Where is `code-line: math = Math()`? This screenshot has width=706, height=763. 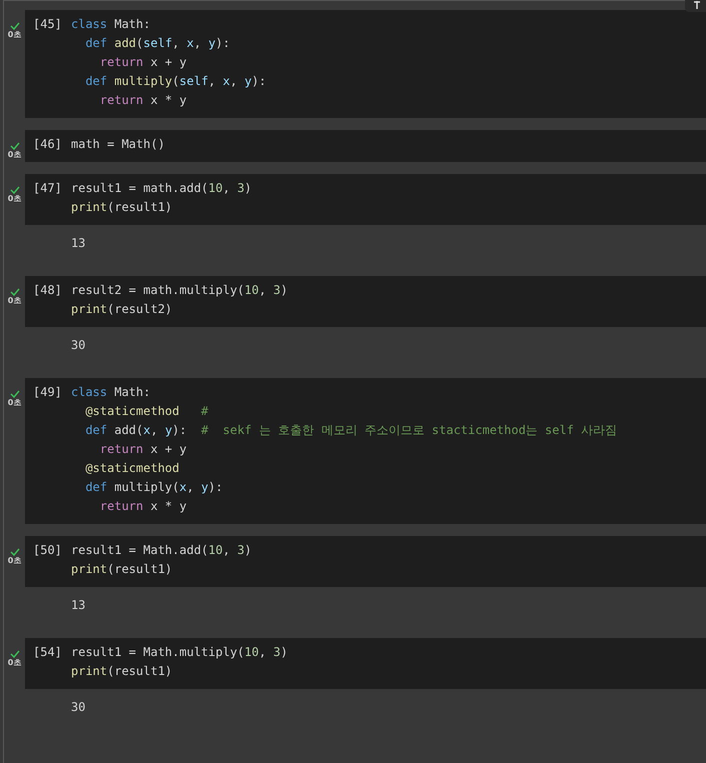 code-line: math = Math() is located at coordinates (118, 144).